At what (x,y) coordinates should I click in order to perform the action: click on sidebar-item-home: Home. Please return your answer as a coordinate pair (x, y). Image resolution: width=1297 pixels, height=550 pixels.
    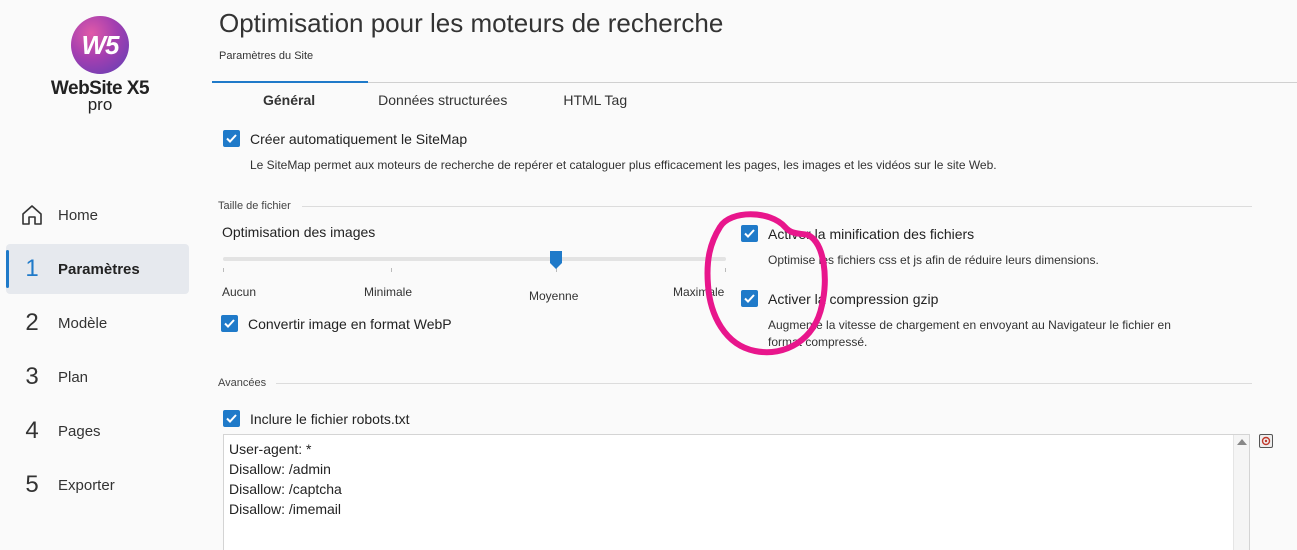
    Looking at the image, I should click on (97, 215).